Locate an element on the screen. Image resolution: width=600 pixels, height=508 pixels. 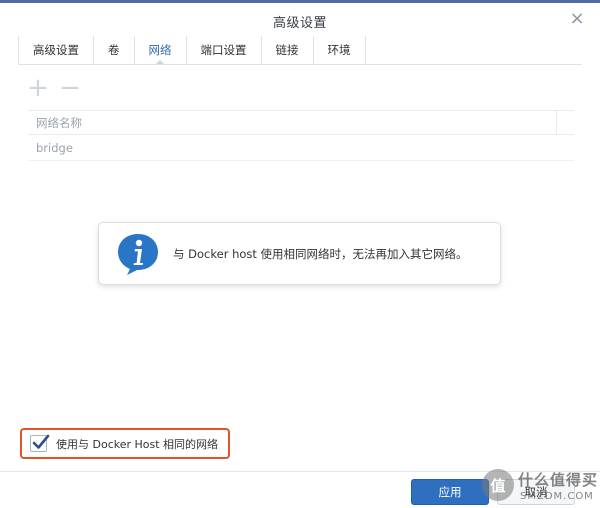
network-name-cell: bridge is located at coordinates (54, 147).